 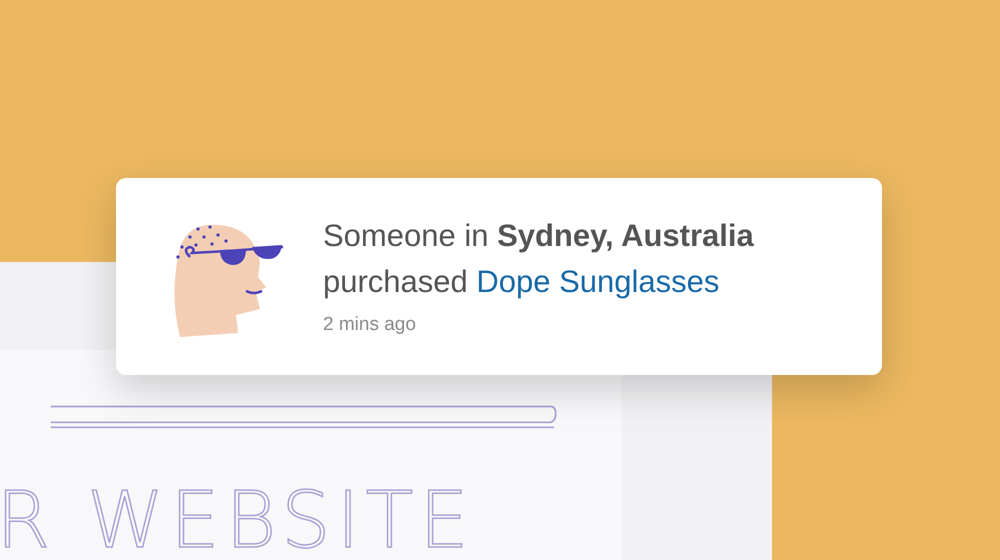 I want to click on product-link: Dope Sunglasses, so click(x=598, y=282).